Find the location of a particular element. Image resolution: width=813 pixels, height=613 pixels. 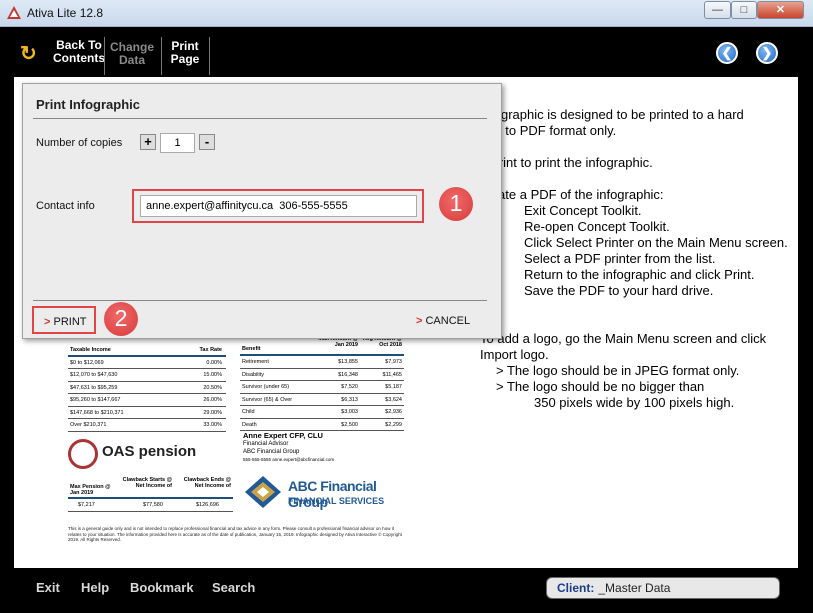

client-indicator: Client: _Master Data is located at coordinates (663, 588).